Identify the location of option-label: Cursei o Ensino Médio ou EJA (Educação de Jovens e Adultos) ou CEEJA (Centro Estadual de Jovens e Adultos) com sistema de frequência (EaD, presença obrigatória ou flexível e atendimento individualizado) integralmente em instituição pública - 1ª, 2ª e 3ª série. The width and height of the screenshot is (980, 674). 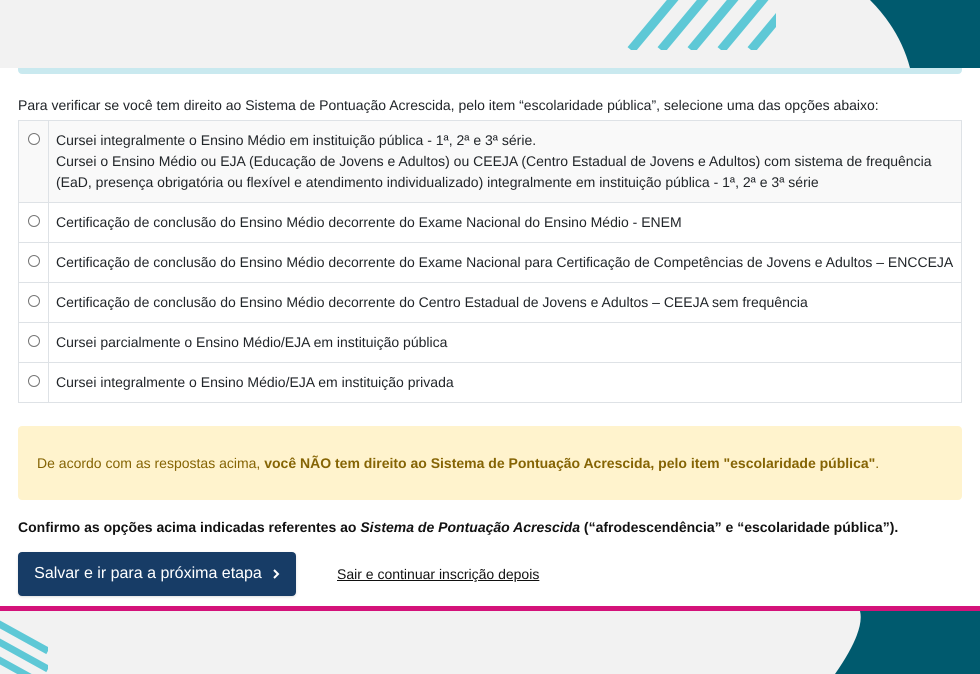
(494, 172).